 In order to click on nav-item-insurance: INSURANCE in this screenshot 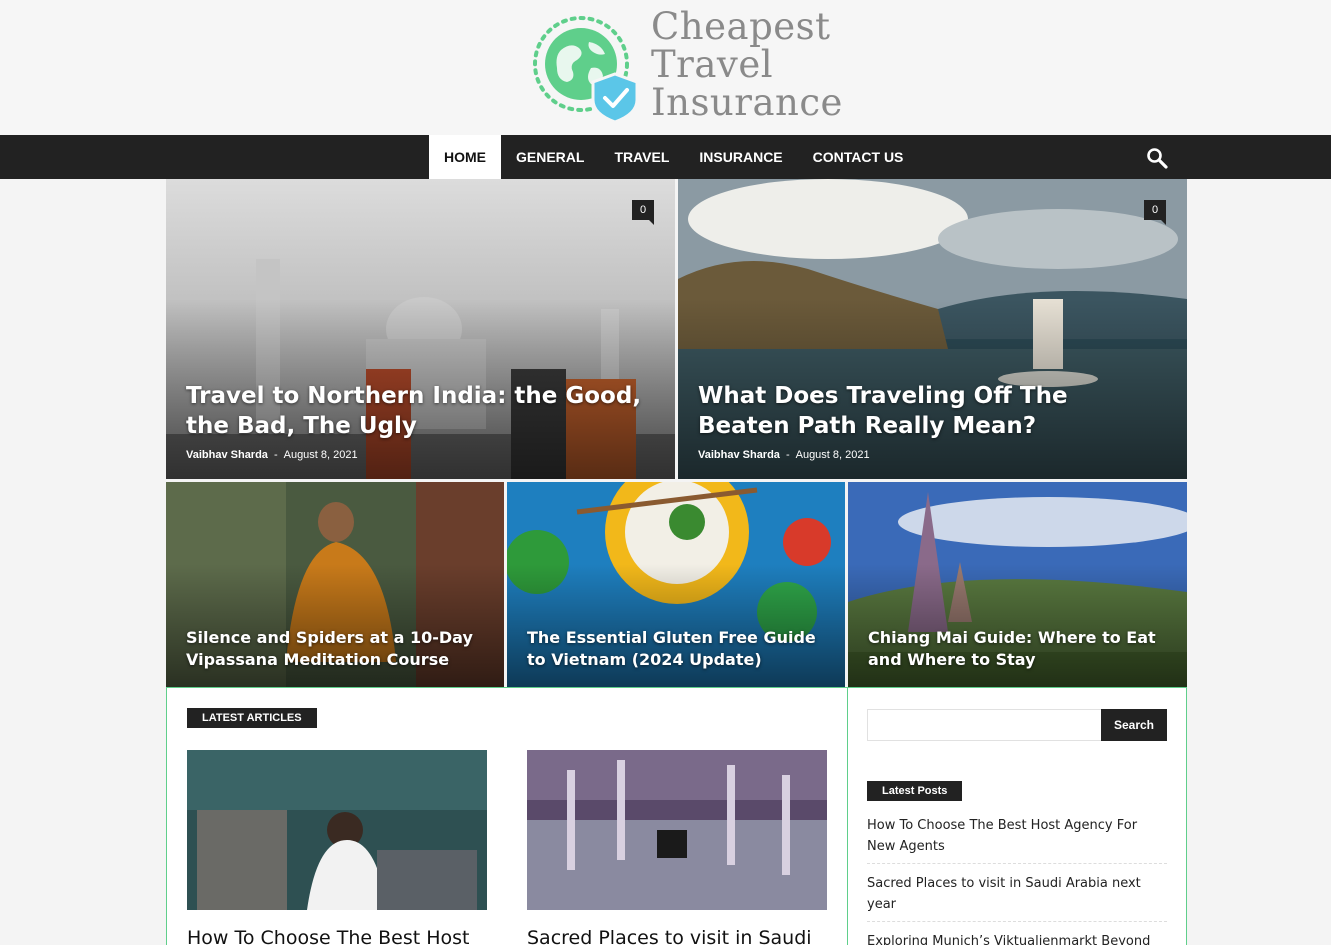, I will do `click(740, 157)`.